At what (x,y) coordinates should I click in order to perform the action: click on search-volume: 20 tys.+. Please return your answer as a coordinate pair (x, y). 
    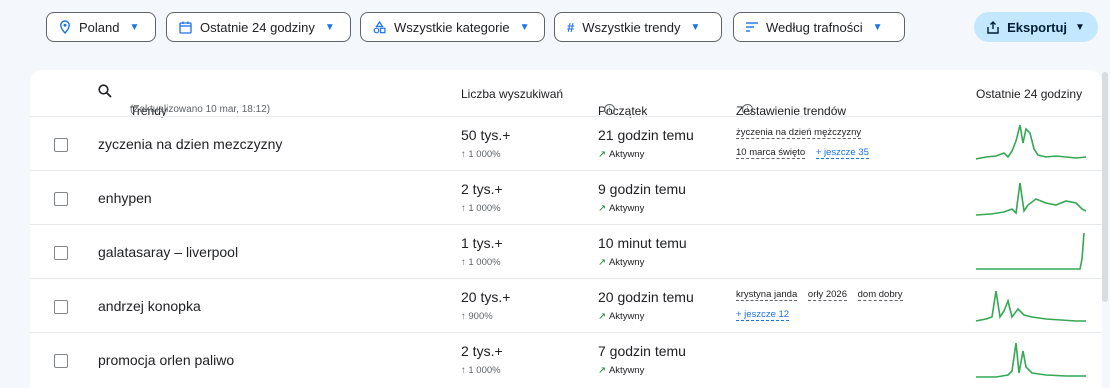
    Looking at the image, I should click on (486, 297).